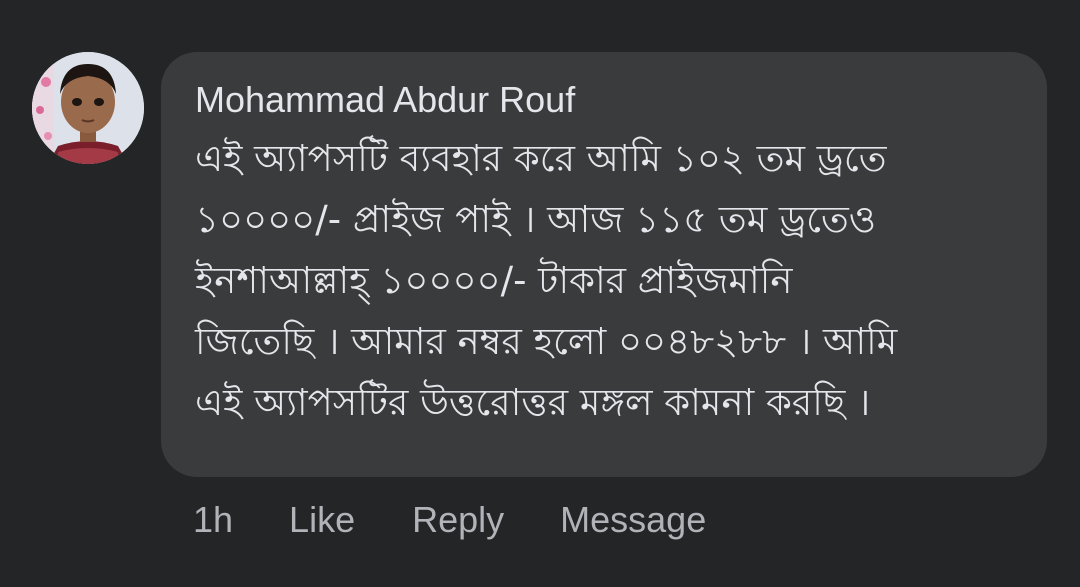  I want to click on comment-actions: 1h Like Reply Message, so click(449, 520).